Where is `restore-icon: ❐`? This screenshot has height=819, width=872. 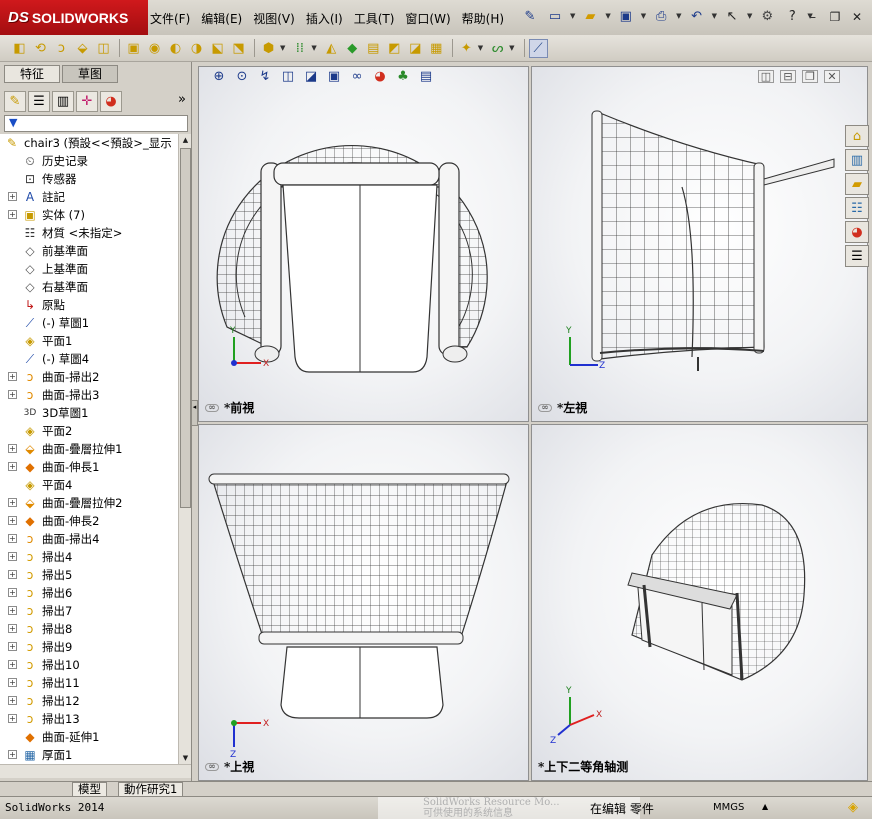 restore-icon: ❐ is located at coordinates (835, 17).